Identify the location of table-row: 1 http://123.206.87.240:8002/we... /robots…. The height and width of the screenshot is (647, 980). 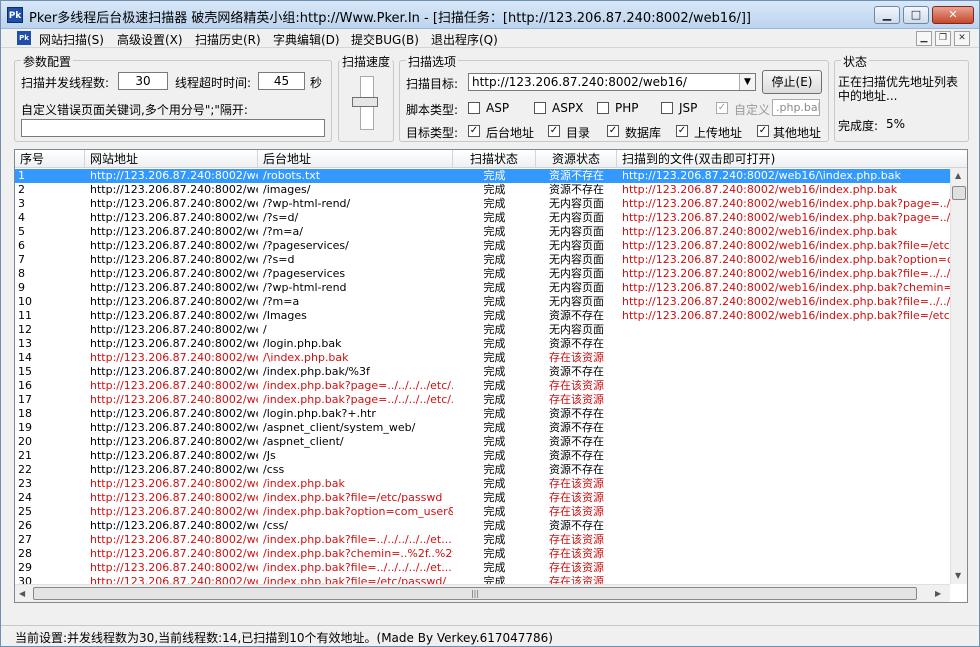
(316, 176).